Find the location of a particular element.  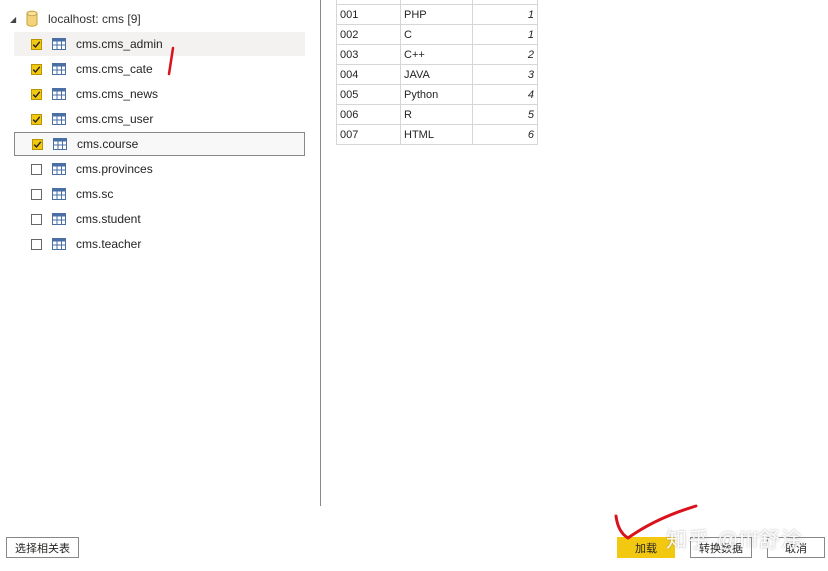

table-list-item-label: cms.teacher is located at coordinates (109, 244).